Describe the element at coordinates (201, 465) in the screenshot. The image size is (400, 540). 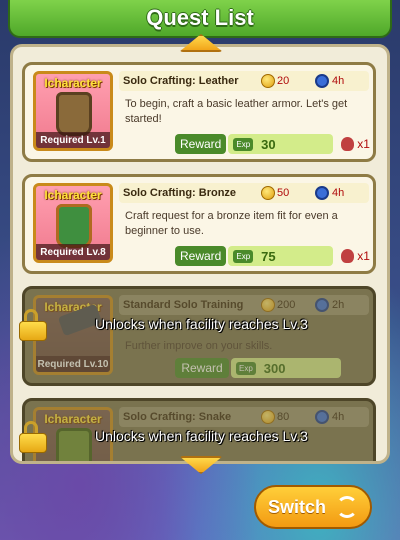
I see `scroll-down-arrow` at that location.